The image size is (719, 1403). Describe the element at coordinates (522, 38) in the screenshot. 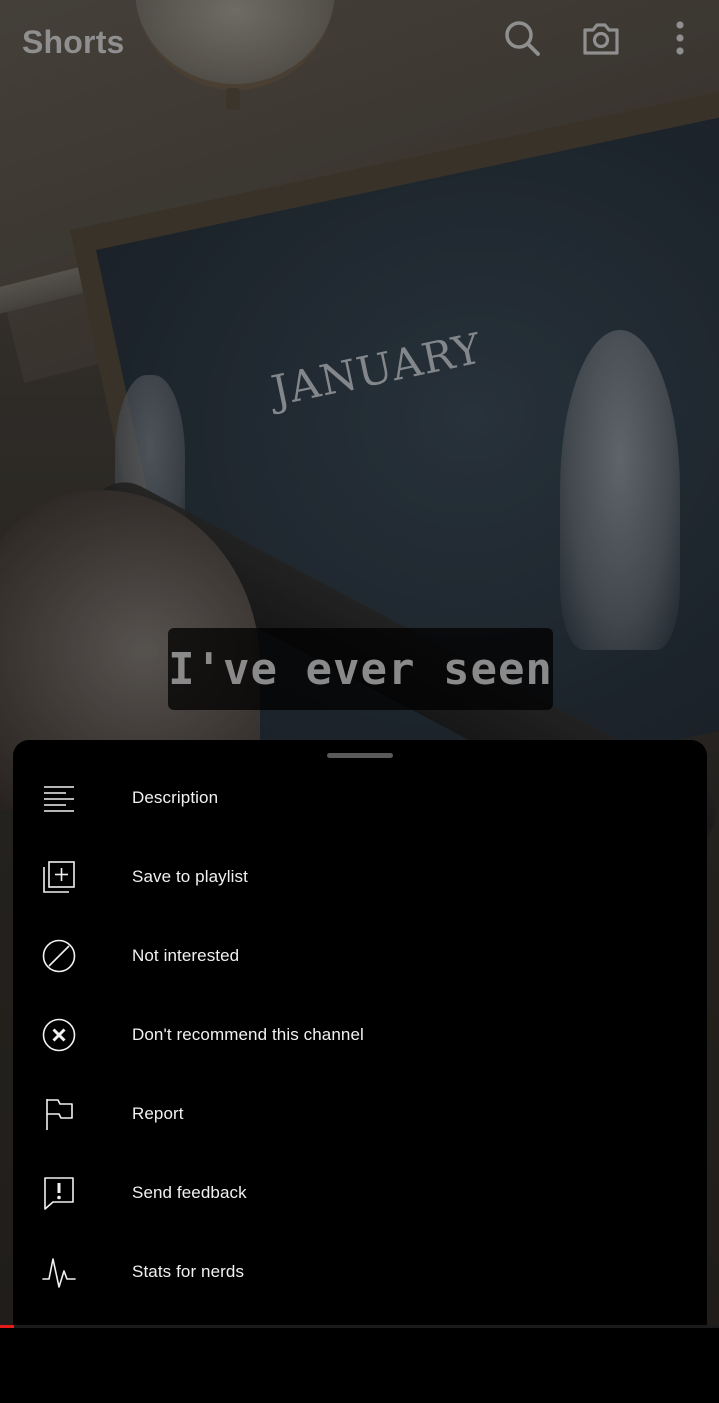

I see `search-icon` at that location.